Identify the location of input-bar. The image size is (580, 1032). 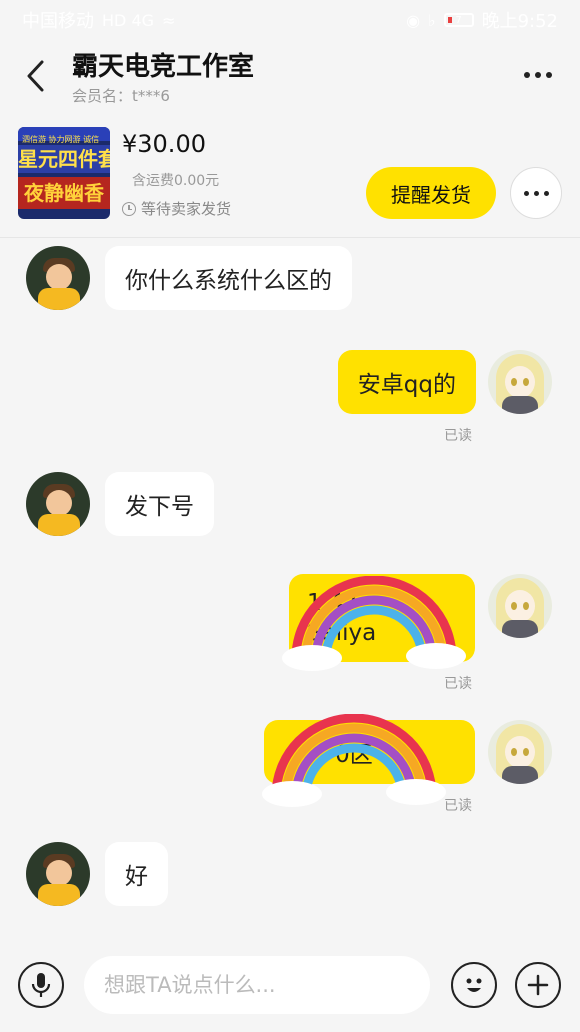
(290, 990).